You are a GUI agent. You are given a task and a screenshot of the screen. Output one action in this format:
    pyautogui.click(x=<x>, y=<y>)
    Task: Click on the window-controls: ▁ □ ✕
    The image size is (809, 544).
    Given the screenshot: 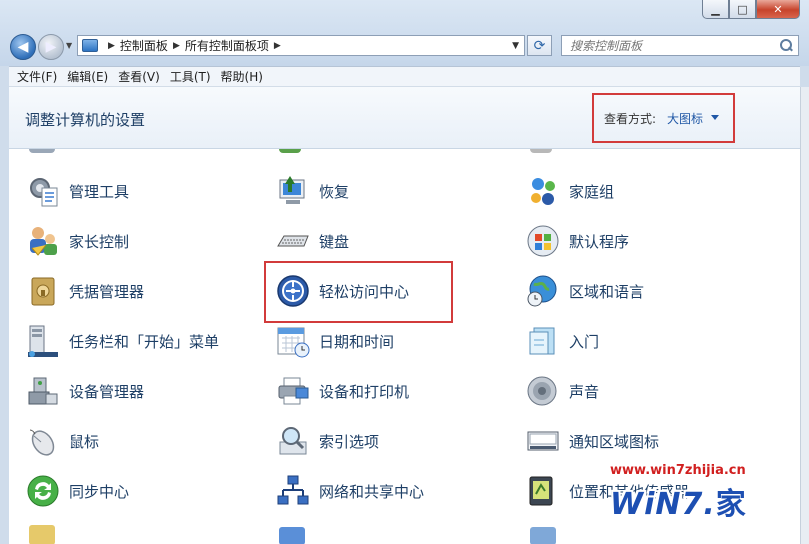 What is the action you would take?
    pyautogui.click(x=751, y=10)
    